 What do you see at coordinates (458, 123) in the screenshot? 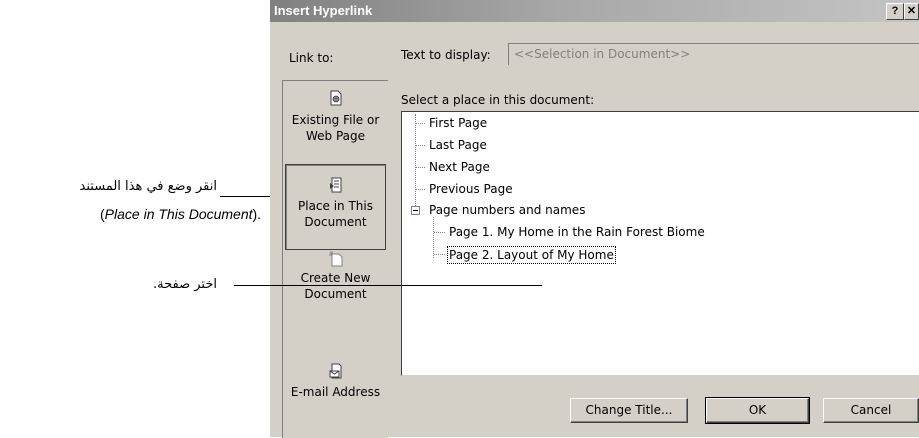
I see `tree-item-first-page: First Page` at bounding box center [458, 123].